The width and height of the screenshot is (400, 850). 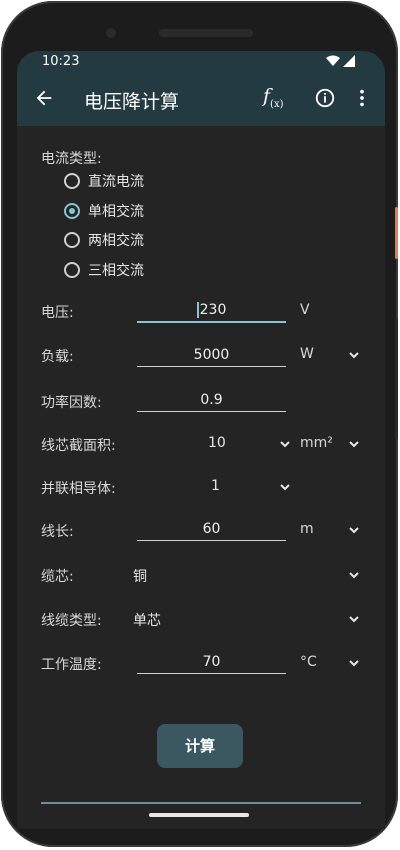 I want to click on back-arrow-icon, so click(x=44, y=98).